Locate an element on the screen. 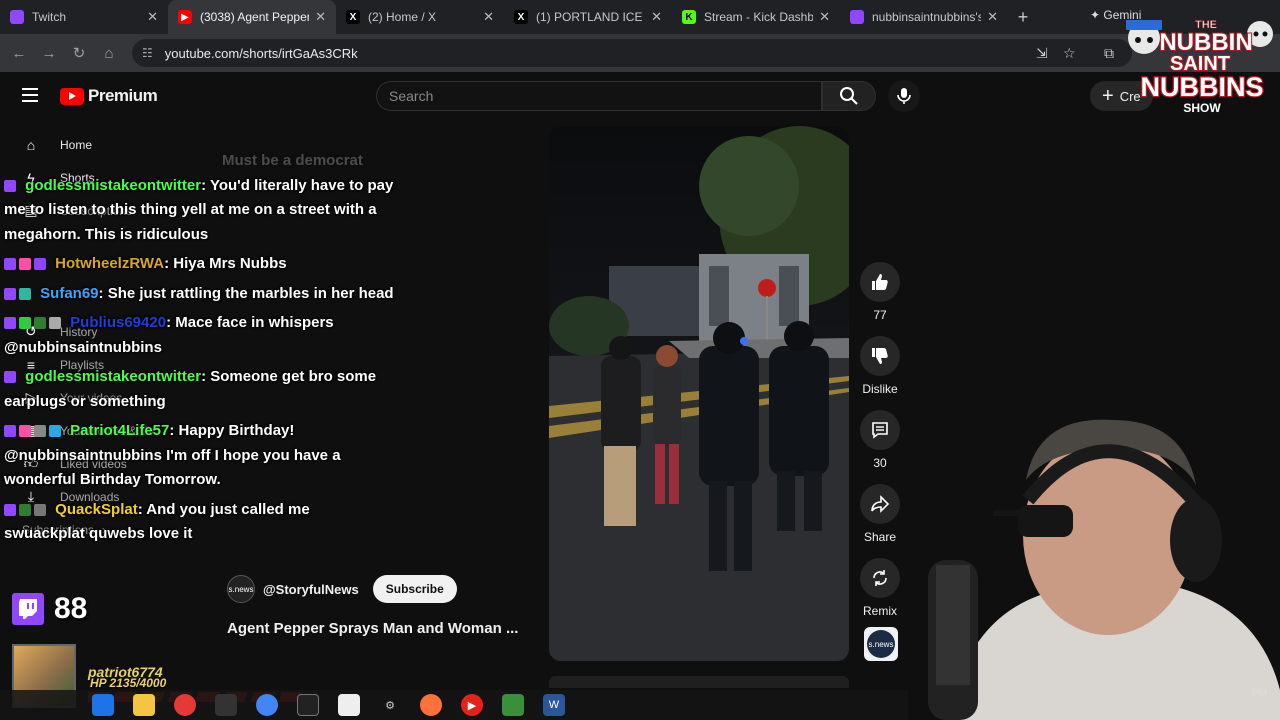 The width and height of the screenshot is (1280, 720). search-input: Search is located at coordinates (599, 96).